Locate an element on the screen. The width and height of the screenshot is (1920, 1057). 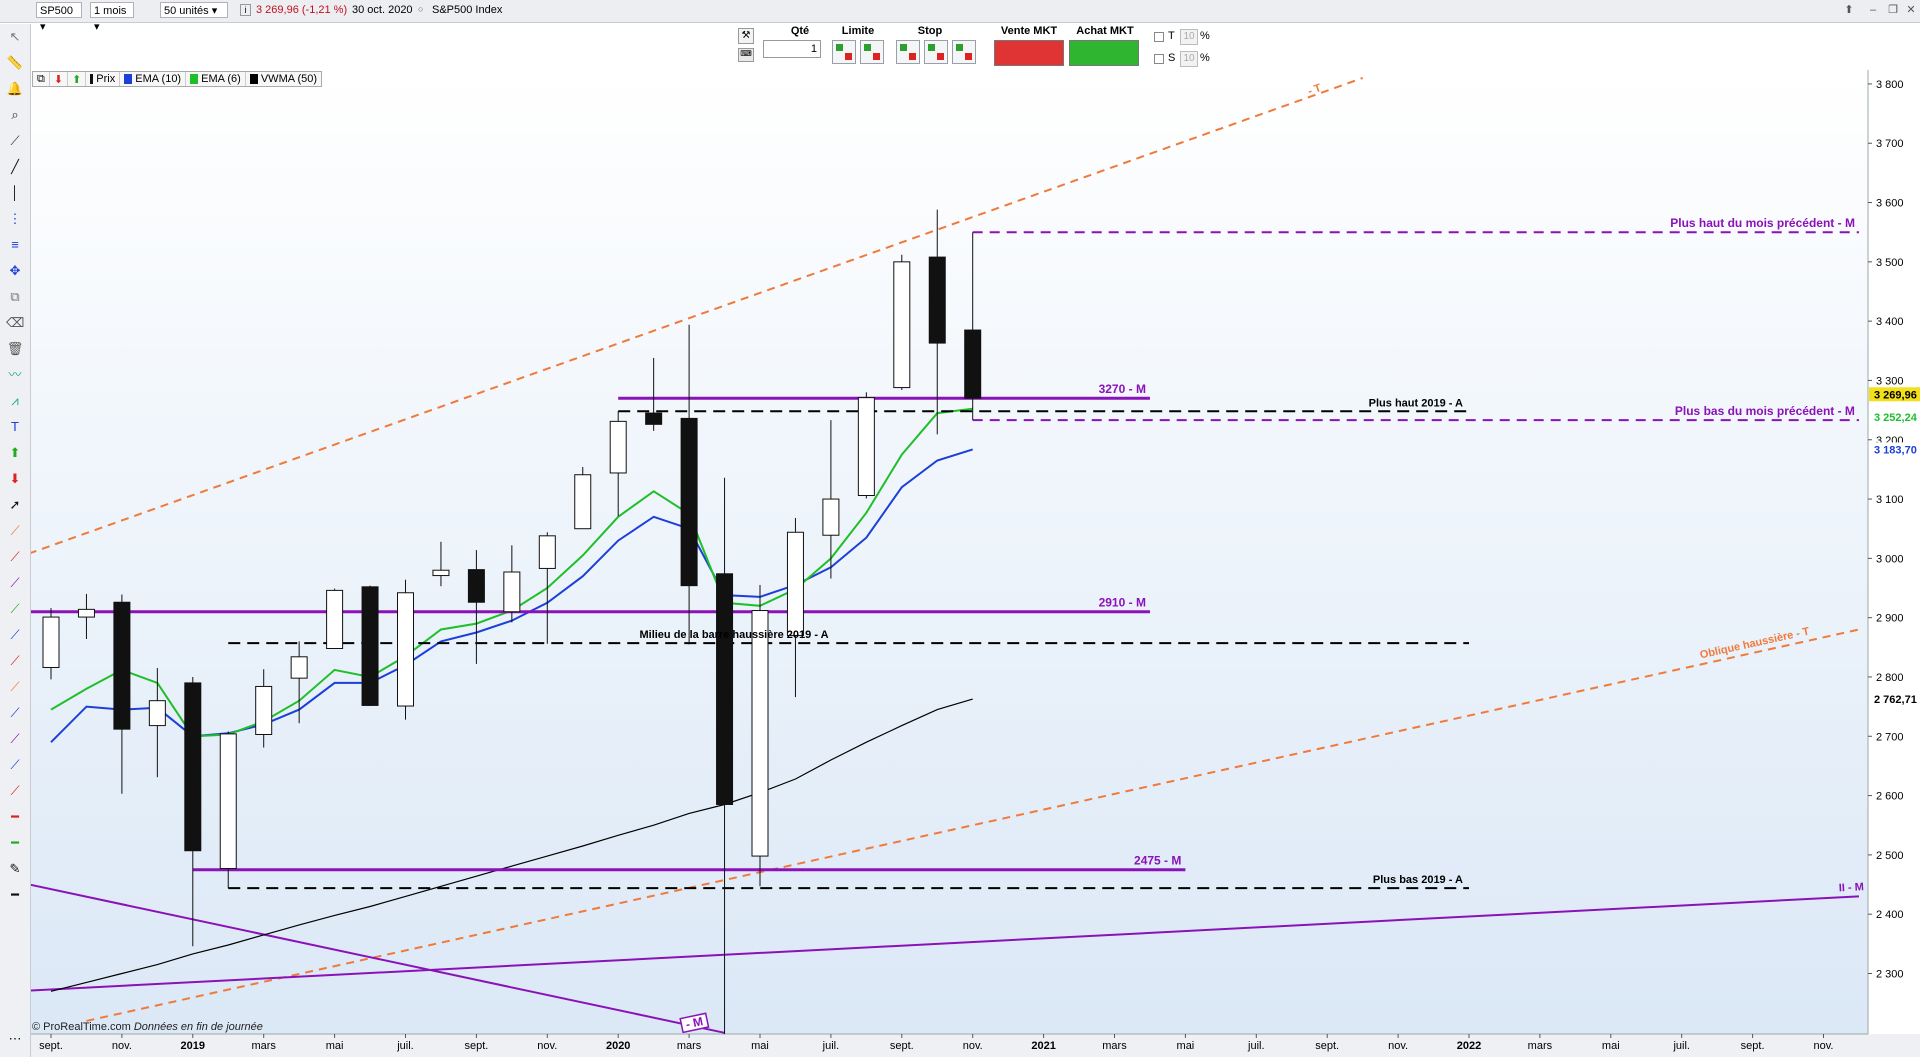
y-tick-label: 3 800 is located at coordinates (1890, 85).